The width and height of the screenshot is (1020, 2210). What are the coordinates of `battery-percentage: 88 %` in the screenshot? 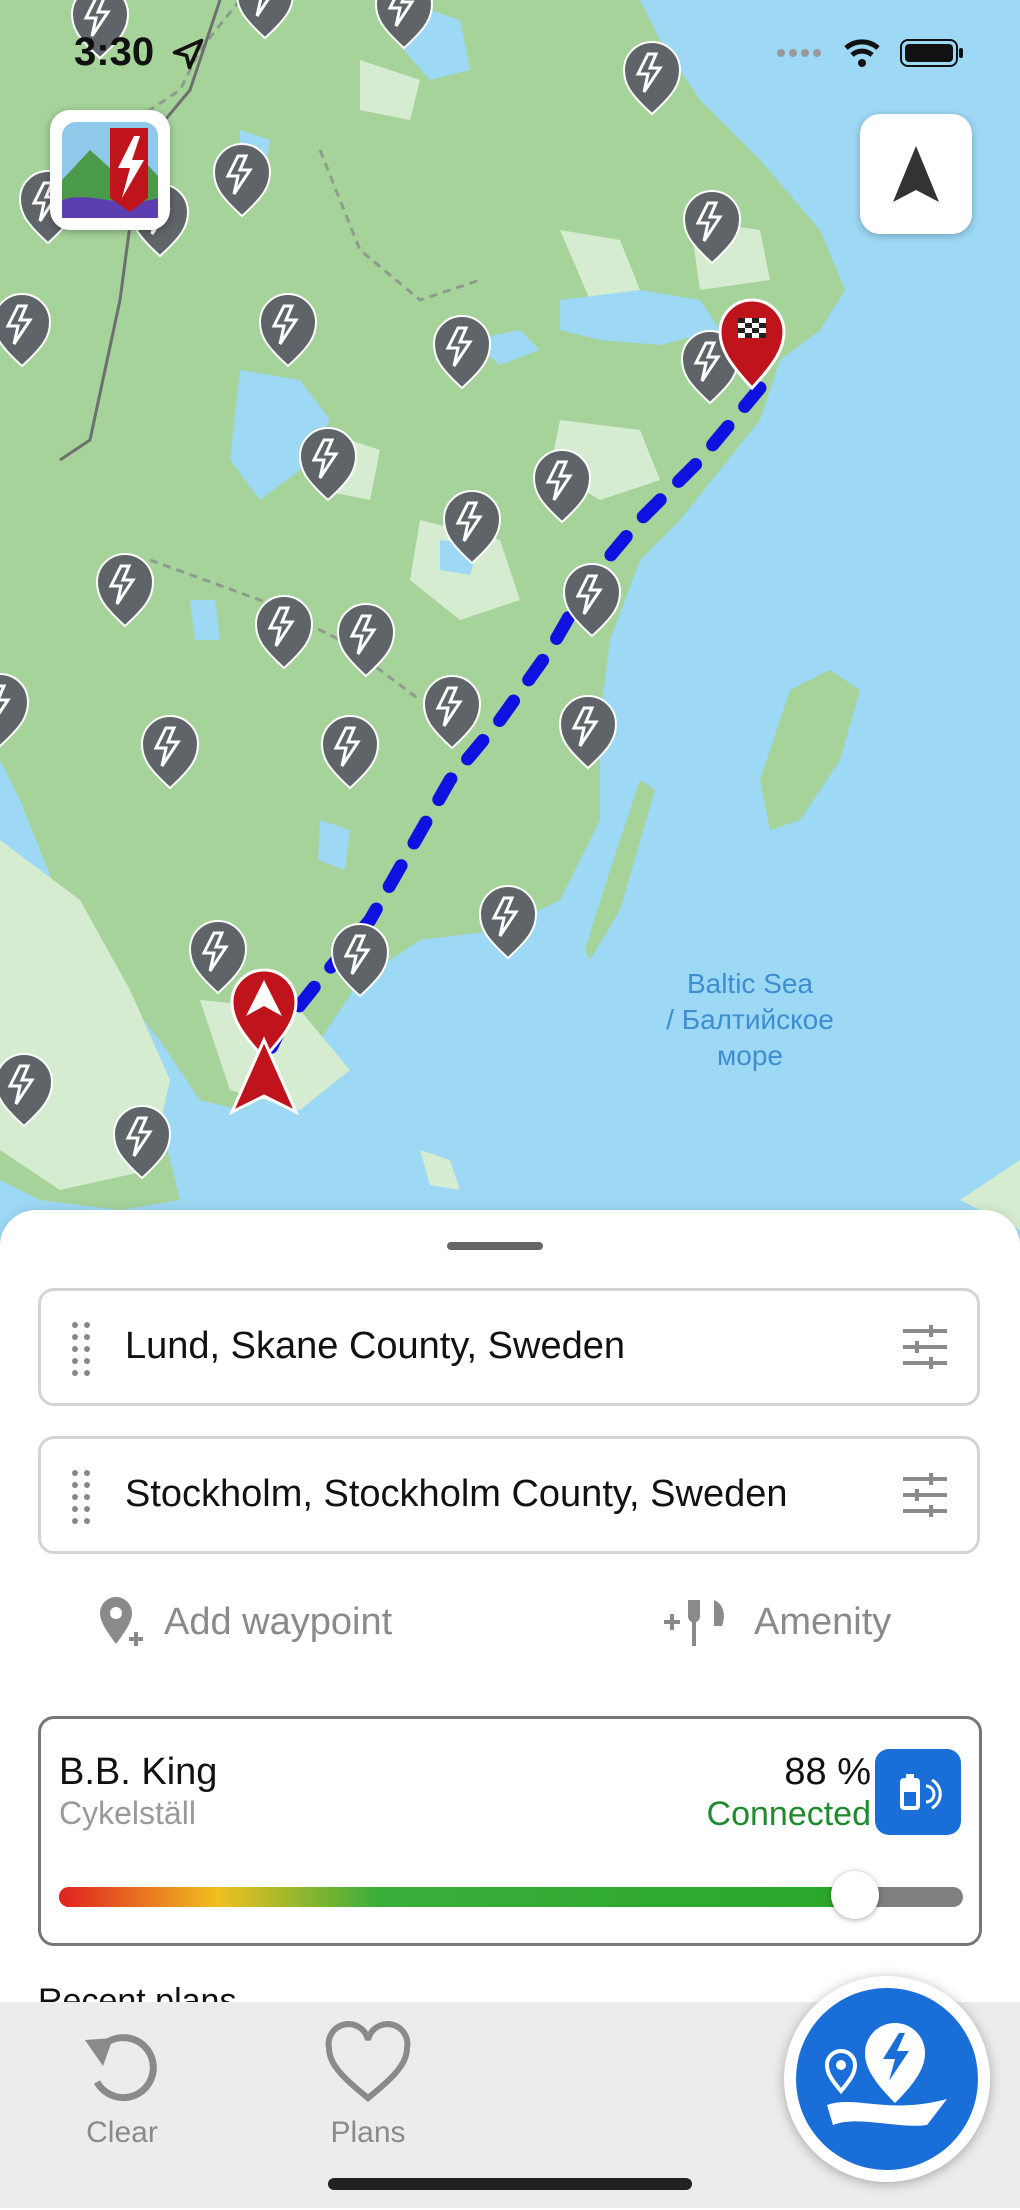 It's located at (827, 1772).